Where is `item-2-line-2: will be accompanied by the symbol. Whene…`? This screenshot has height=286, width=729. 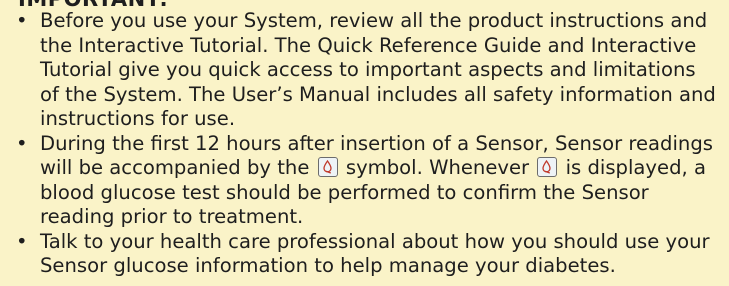
item-2-line-2: will be accompanied by the symbol. Whene… is located at coordinates (383, 168).